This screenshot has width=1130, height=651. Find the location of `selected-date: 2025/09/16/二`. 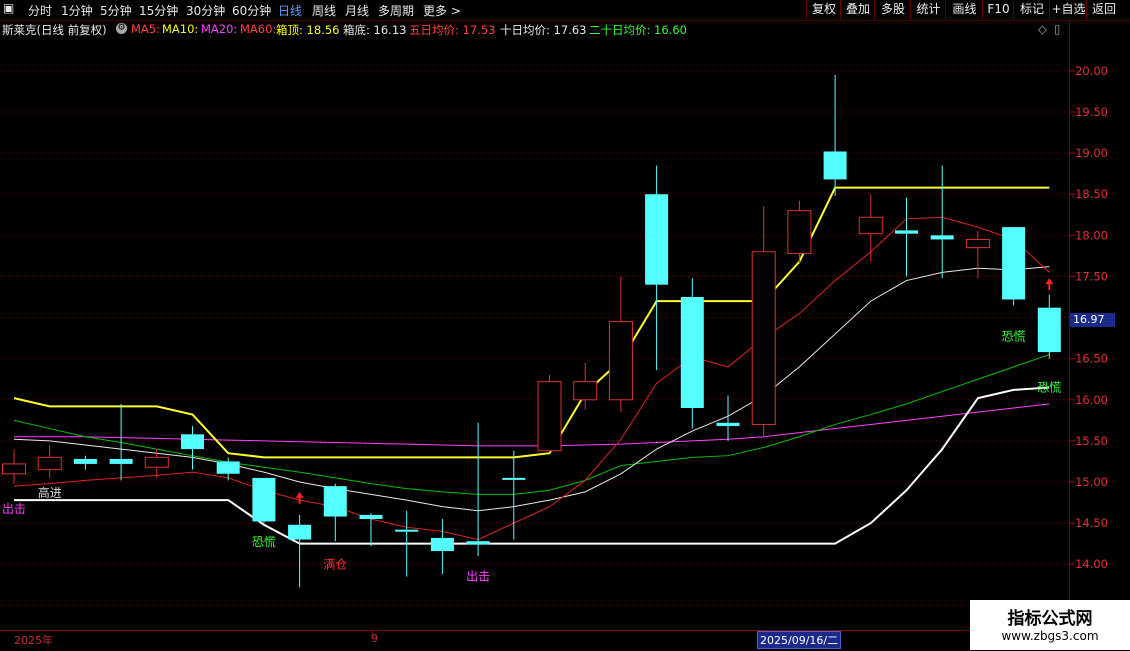

selected-date: 2025/09/16/二 is located at coordinates (799, 640).